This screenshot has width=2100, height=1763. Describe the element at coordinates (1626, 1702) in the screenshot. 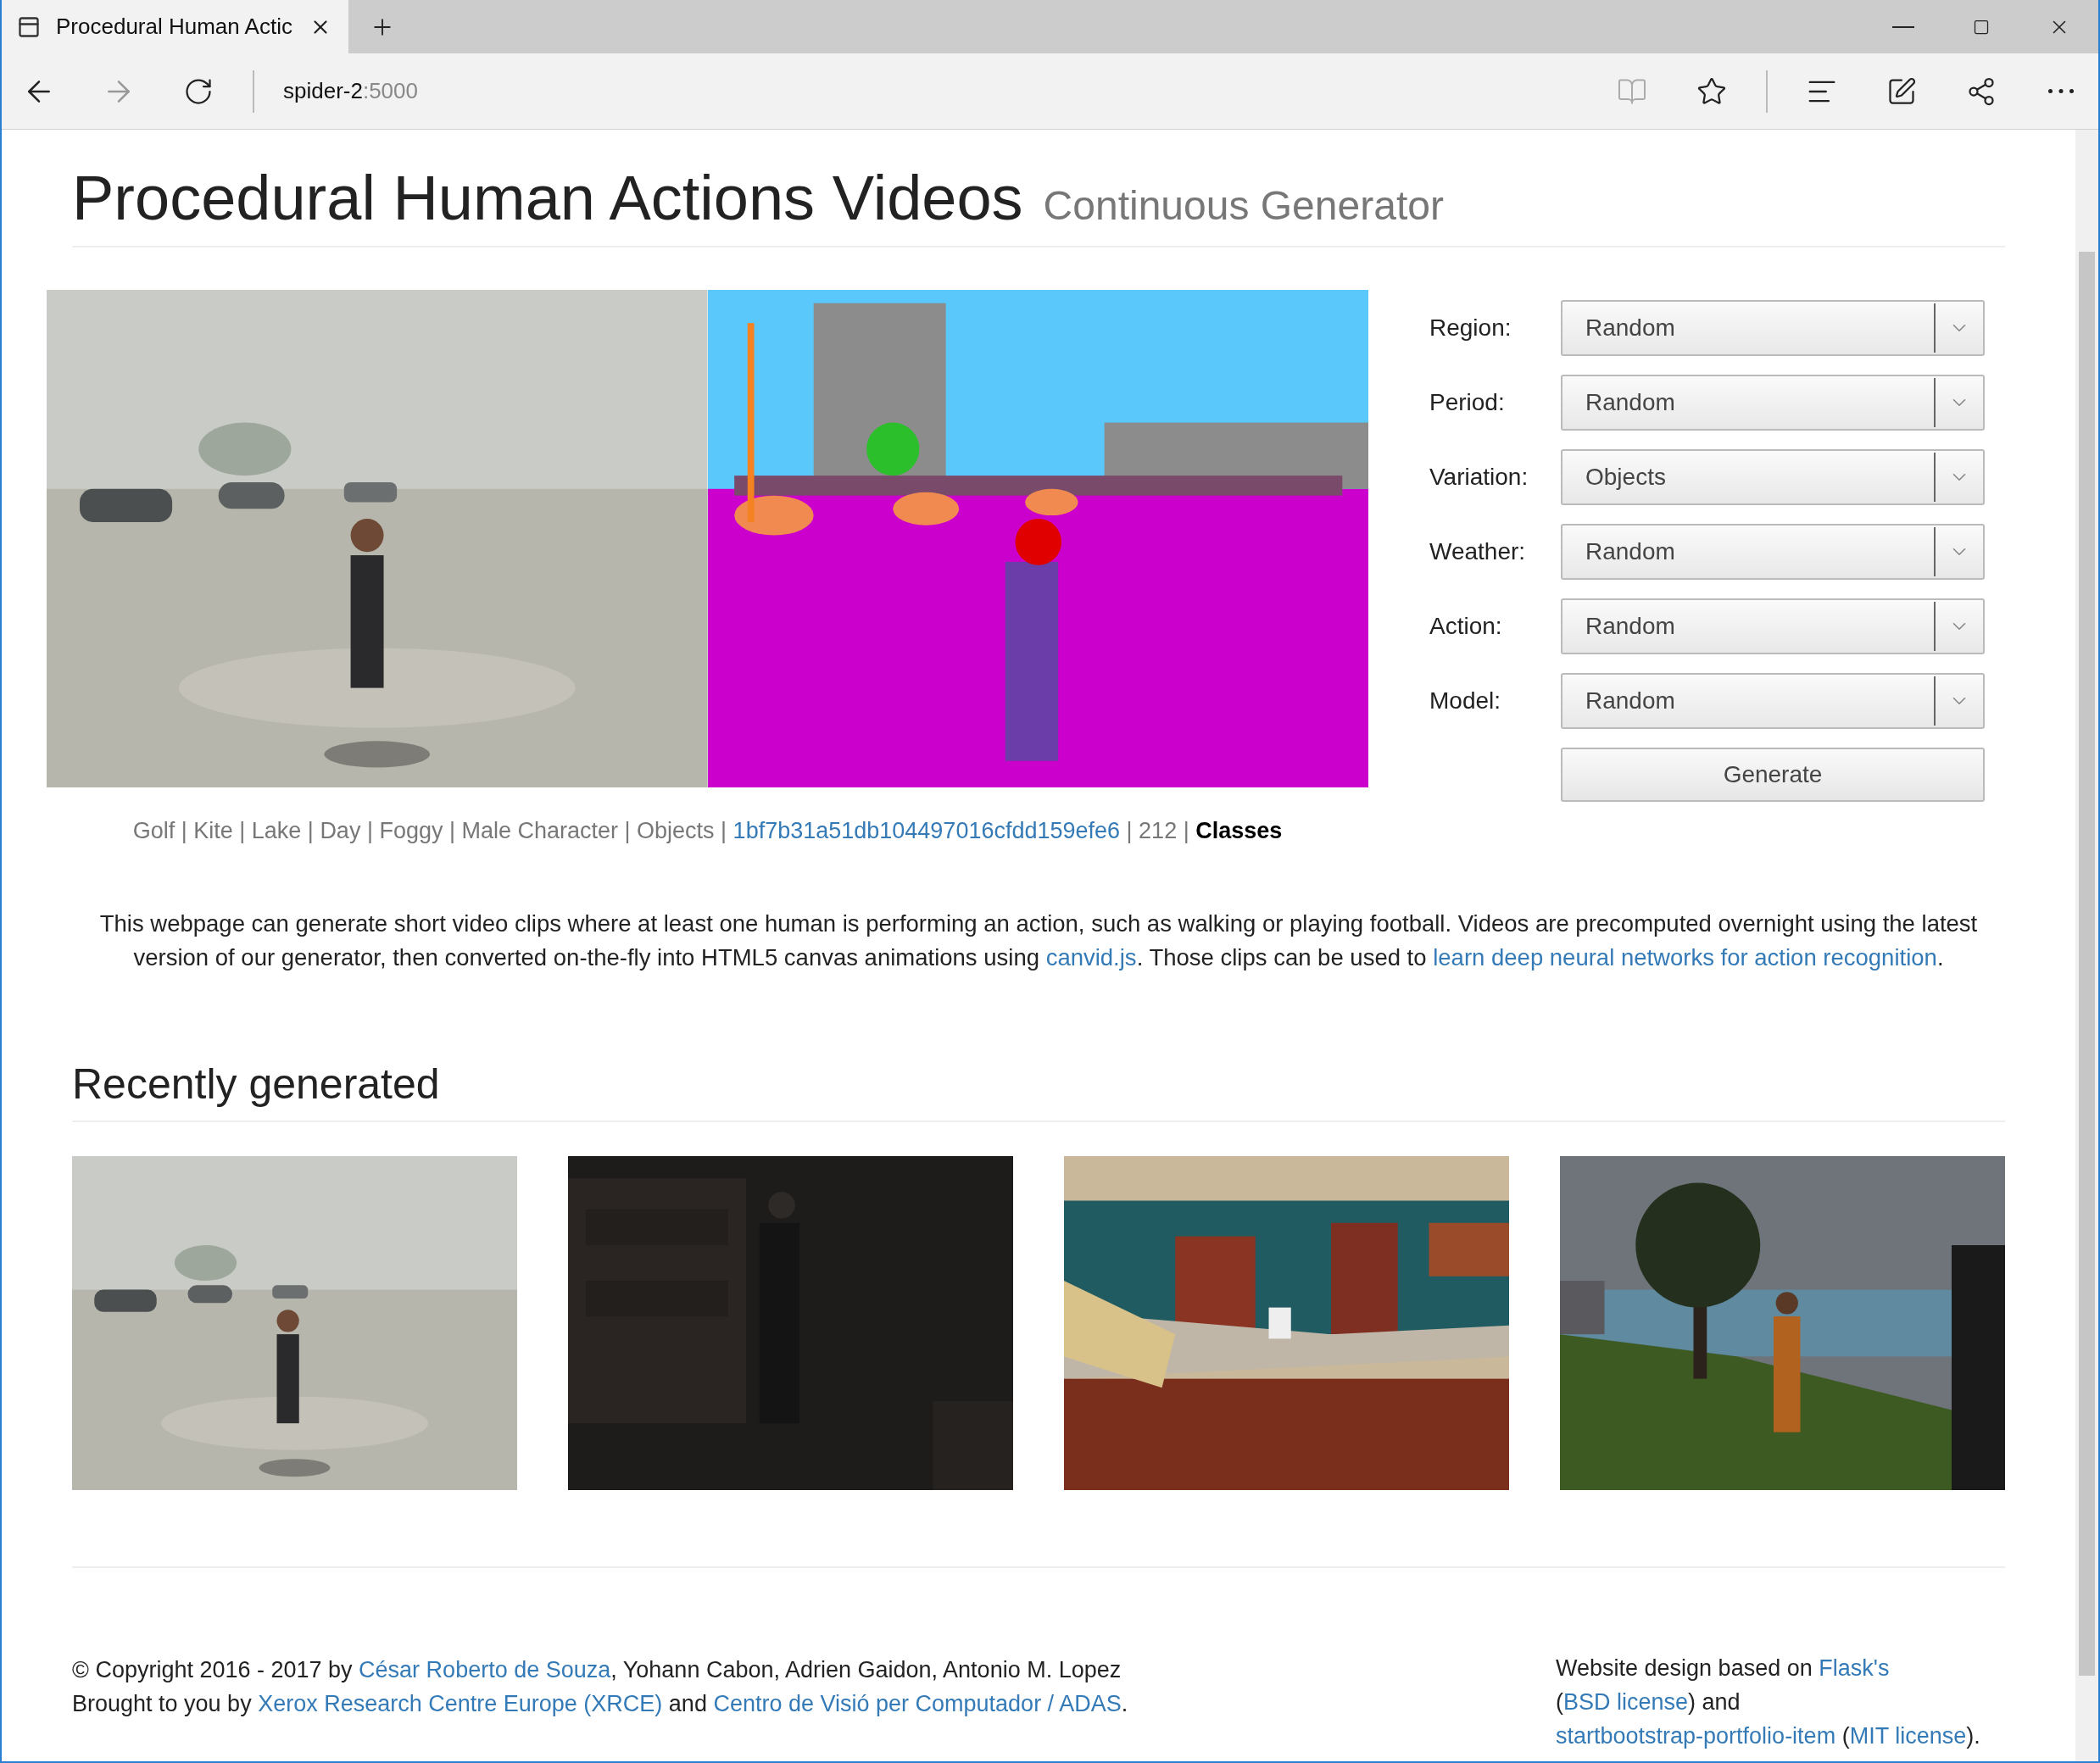

I see `link: BSD license` at that location.